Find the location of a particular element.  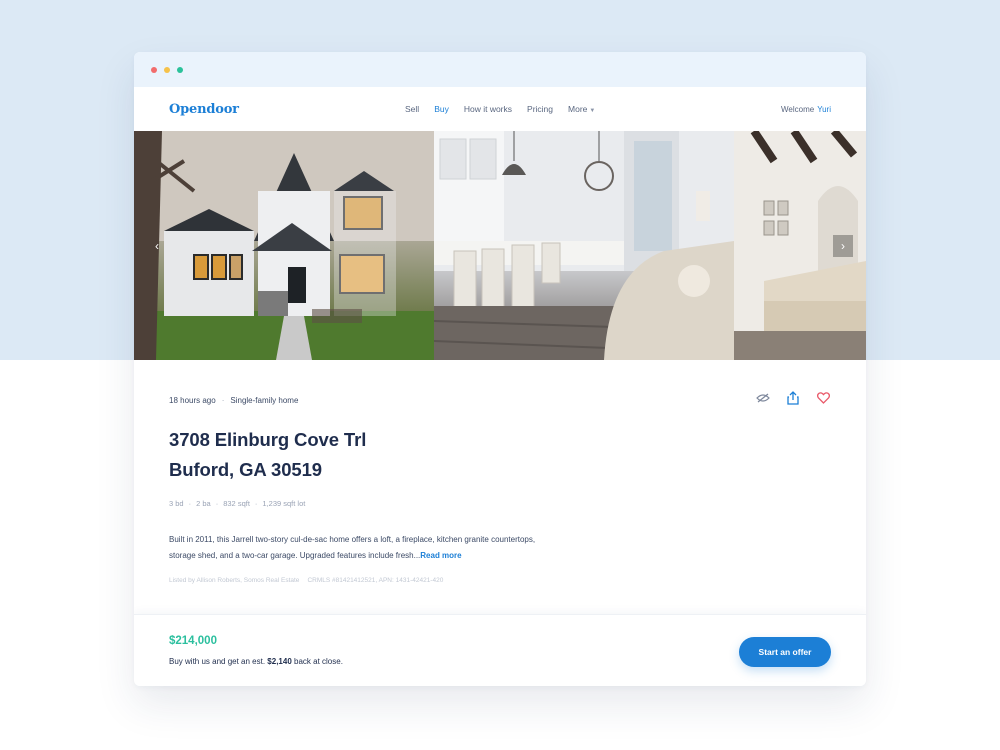

welcome-user: Welcome Yuri is located at coordinates (806, 109).